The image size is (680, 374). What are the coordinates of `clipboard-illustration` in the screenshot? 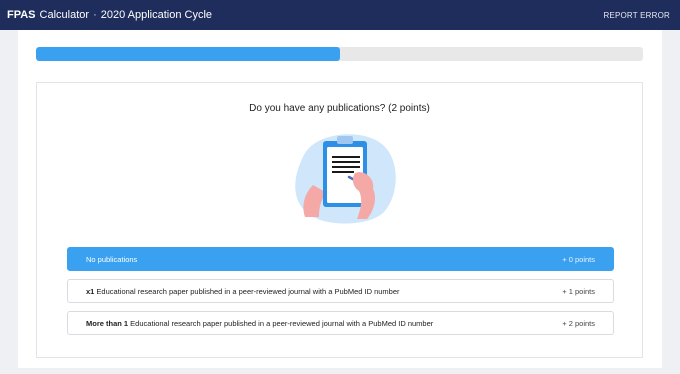 It's located at (345, 179).